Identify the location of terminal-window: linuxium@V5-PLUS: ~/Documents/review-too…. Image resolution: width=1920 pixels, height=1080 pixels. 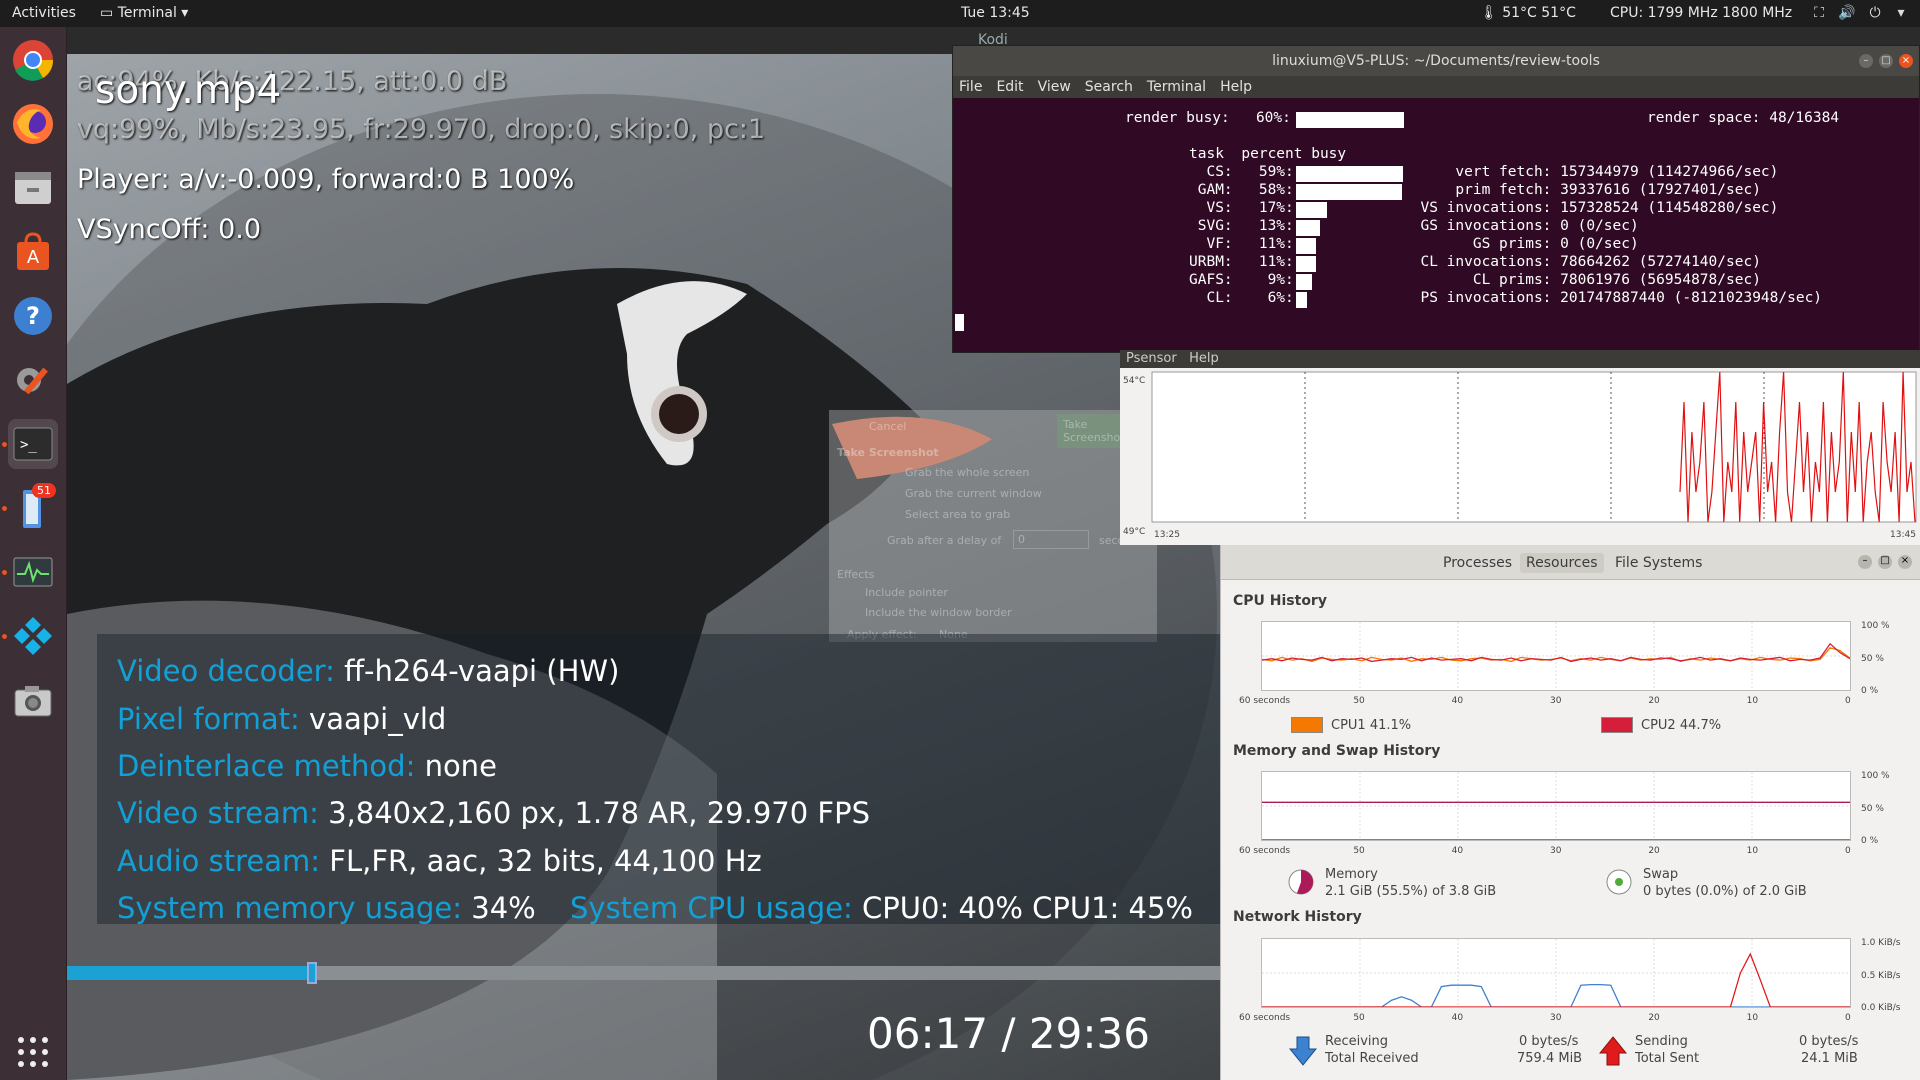
(1436, 199).